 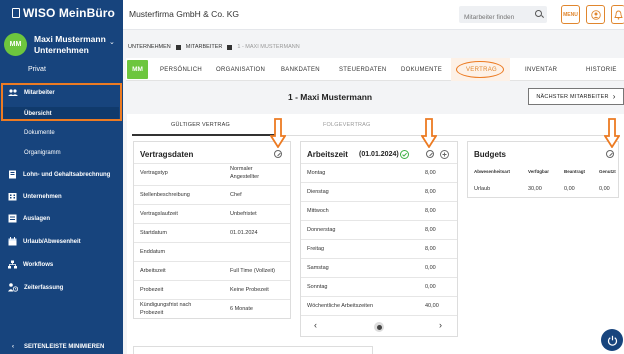 What do you see at coordinates (12, 174) in the screenshot?
I see `payroll-icon` at bounding box center [12, 174].